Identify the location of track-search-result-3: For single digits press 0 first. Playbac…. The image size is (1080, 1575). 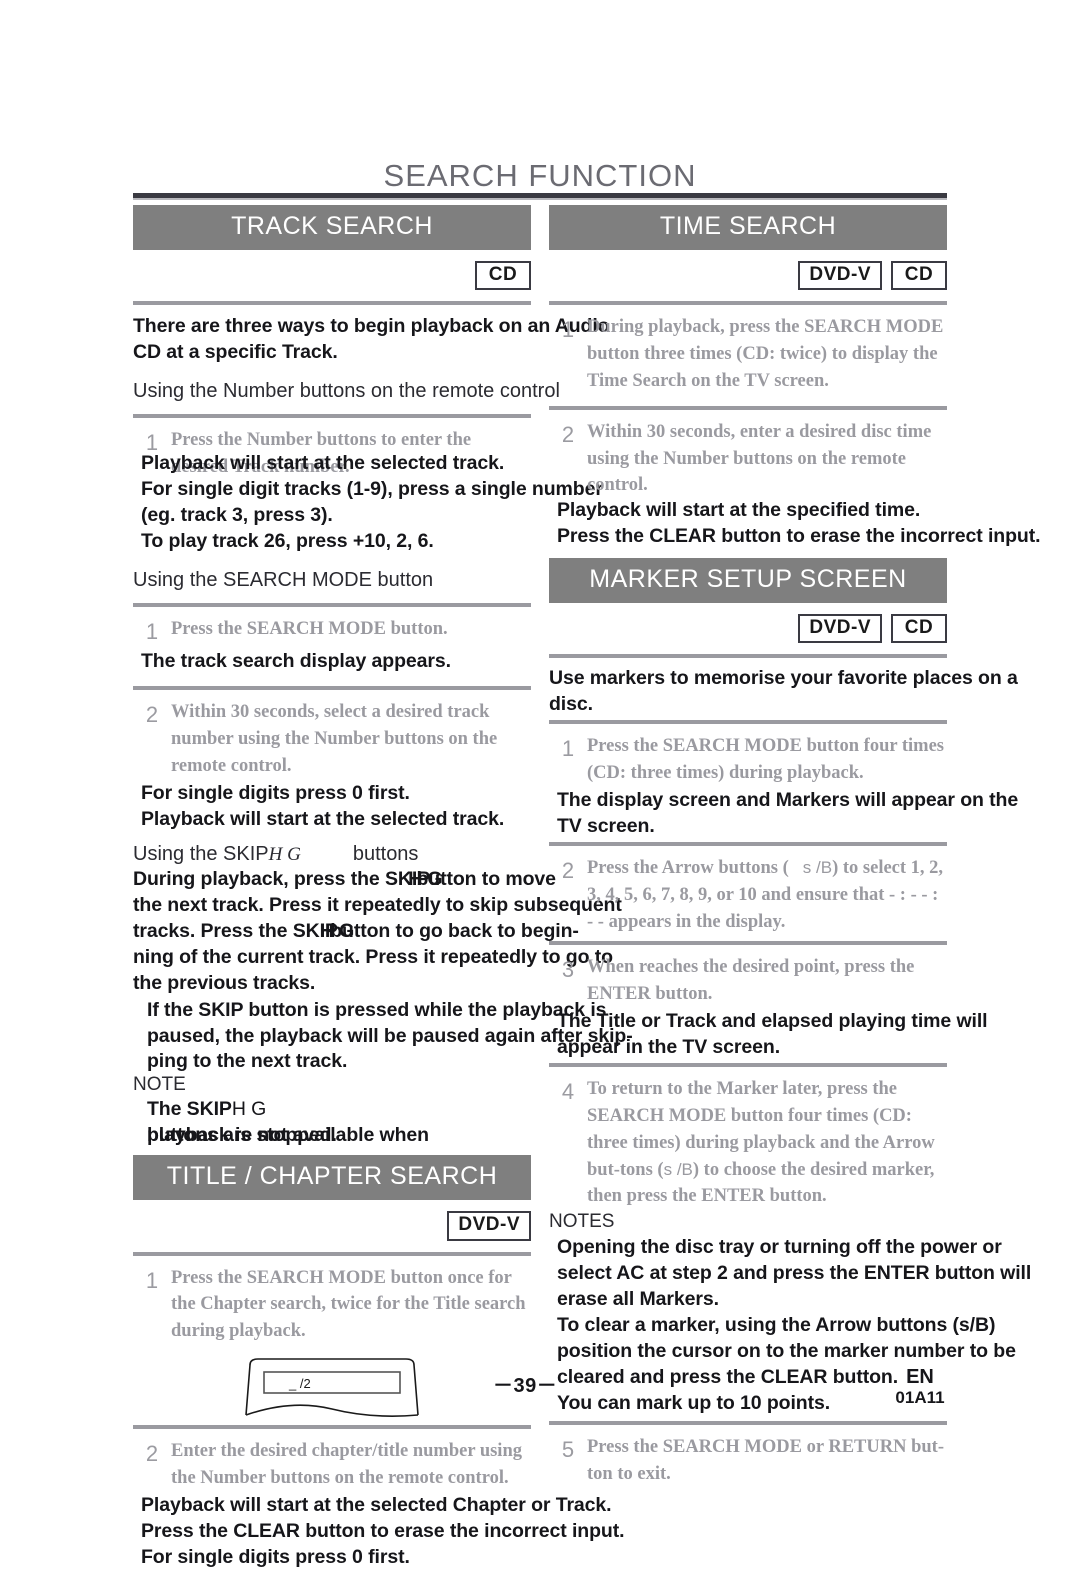
(332, 809).